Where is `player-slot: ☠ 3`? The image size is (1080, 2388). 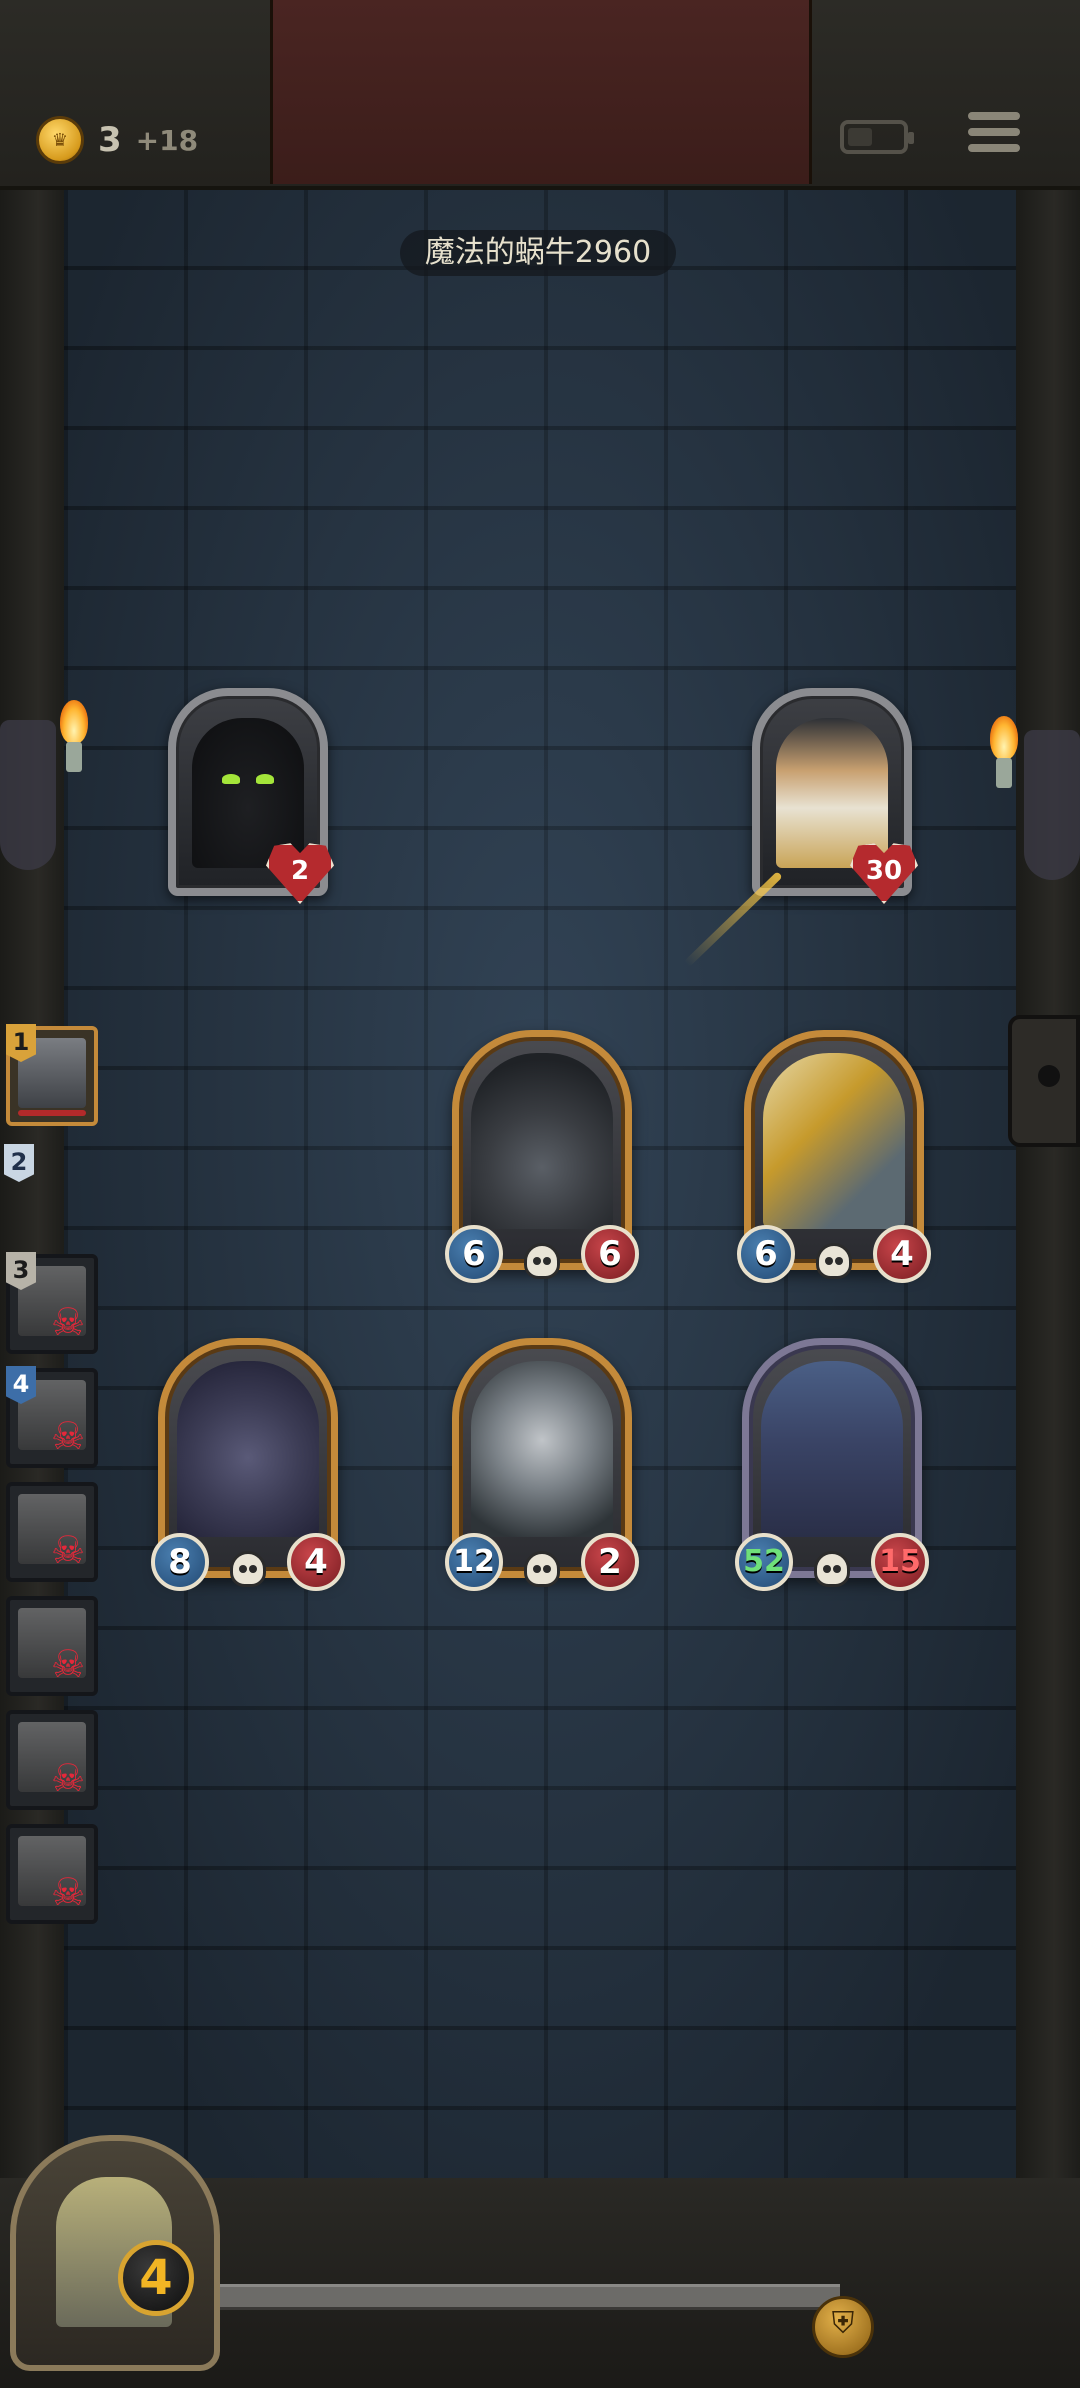 player-slot: ☠ 3 is located at coordinates (52, 1303).